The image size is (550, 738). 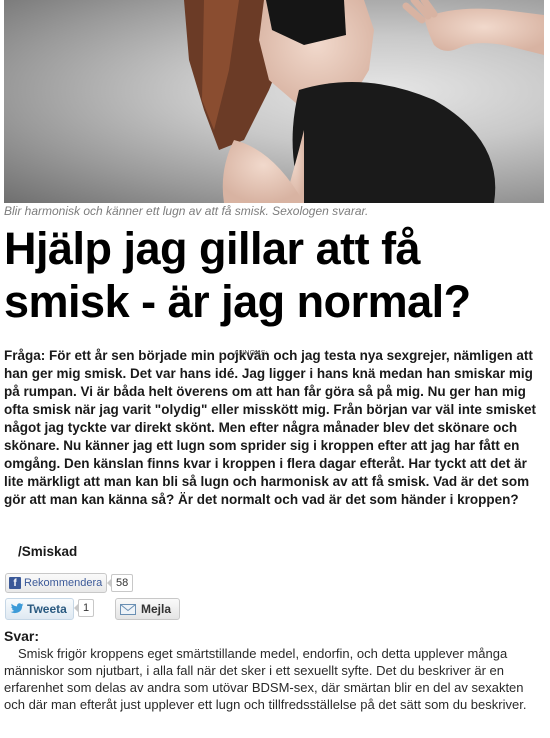 What do you see at coordinates (251, 353) in the screenshot?
I see `ad-label: ANNONS:` at bounding box center [251, 353].